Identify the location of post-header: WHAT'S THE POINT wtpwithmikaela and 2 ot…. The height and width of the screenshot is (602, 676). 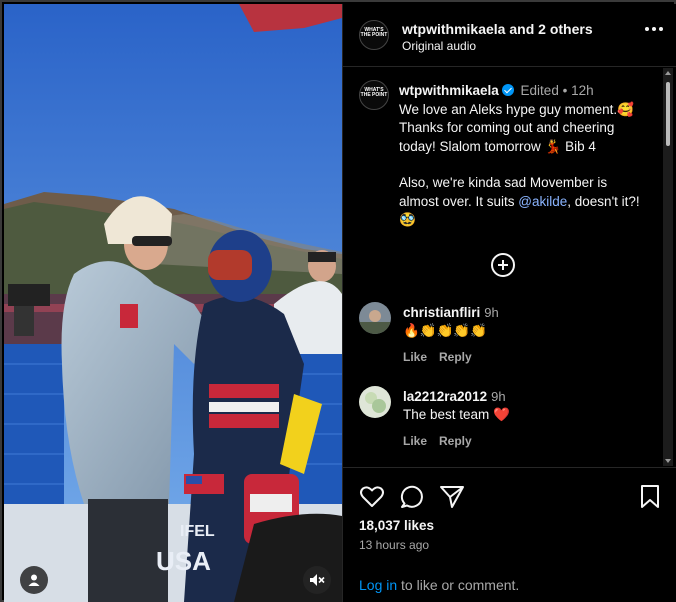
(509, 35).